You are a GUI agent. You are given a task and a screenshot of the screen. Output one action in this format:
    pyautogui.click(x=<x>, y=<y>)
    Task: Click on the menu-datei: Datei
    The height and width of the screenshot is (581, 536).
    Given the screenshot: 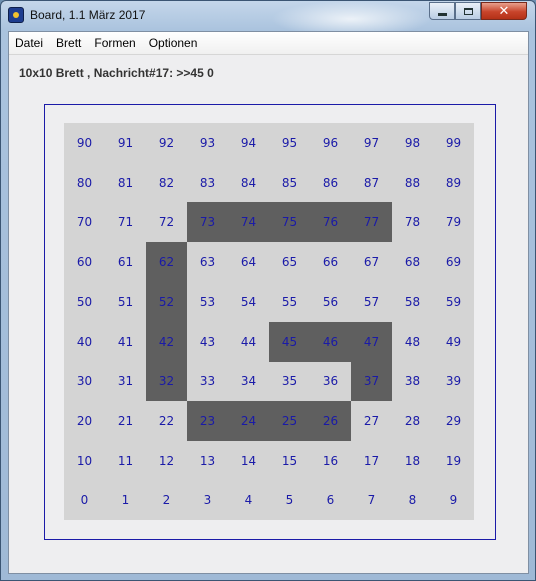 What is the action you would take?
    pyautogui.click(x=29, y=43)
    